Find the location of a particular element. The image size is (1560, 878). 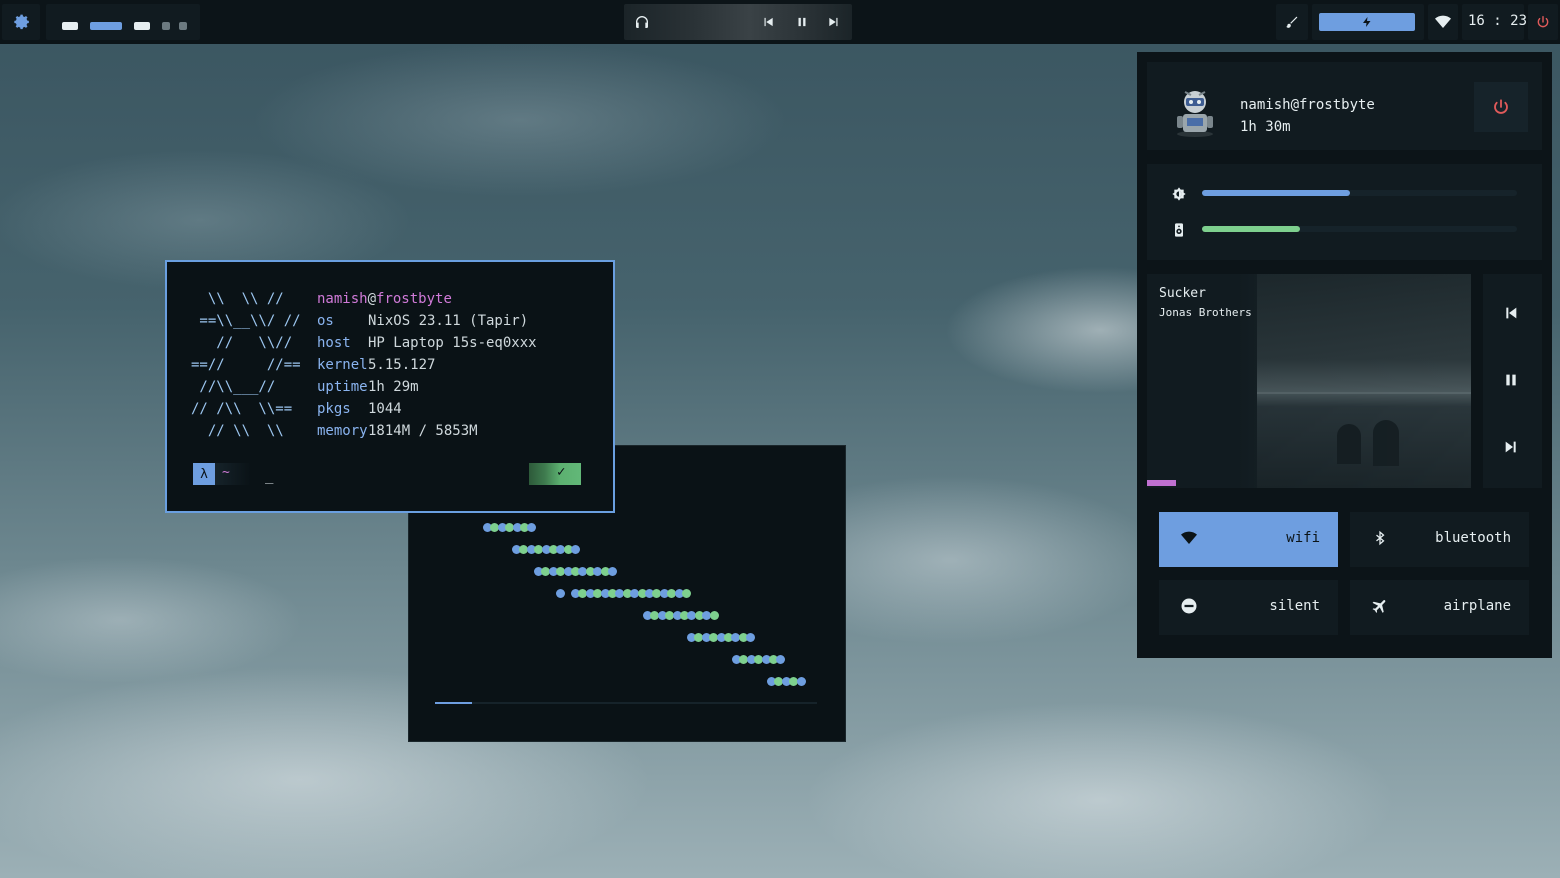

workspace-switcher is located at coordinates (123, 22).